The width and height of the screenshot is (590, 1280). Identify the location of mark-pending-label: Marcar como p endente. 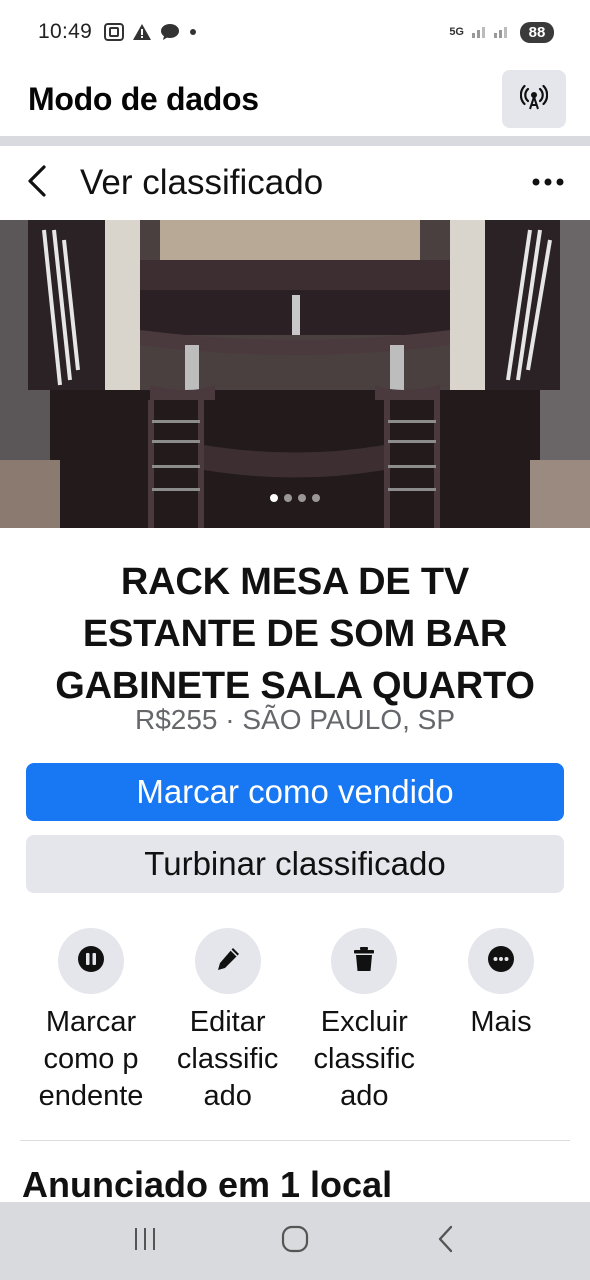
(91, 1059).